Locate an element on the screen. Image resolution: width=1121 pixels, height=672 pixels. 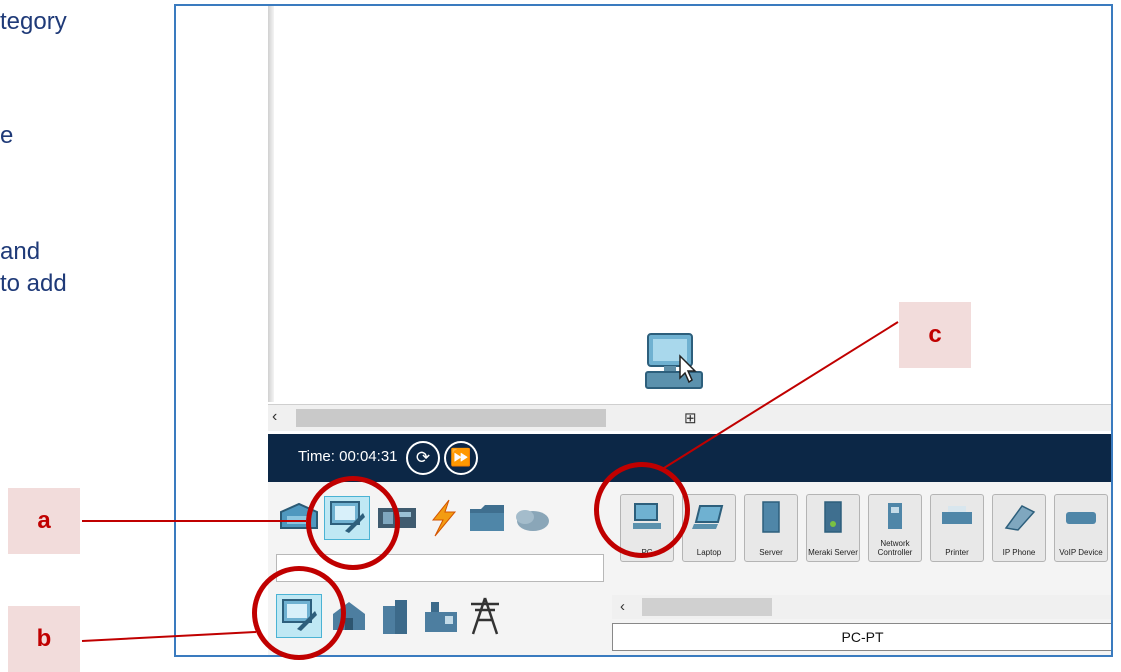
fast-forward-button: ⏩ is located at coordinates (461, 458).